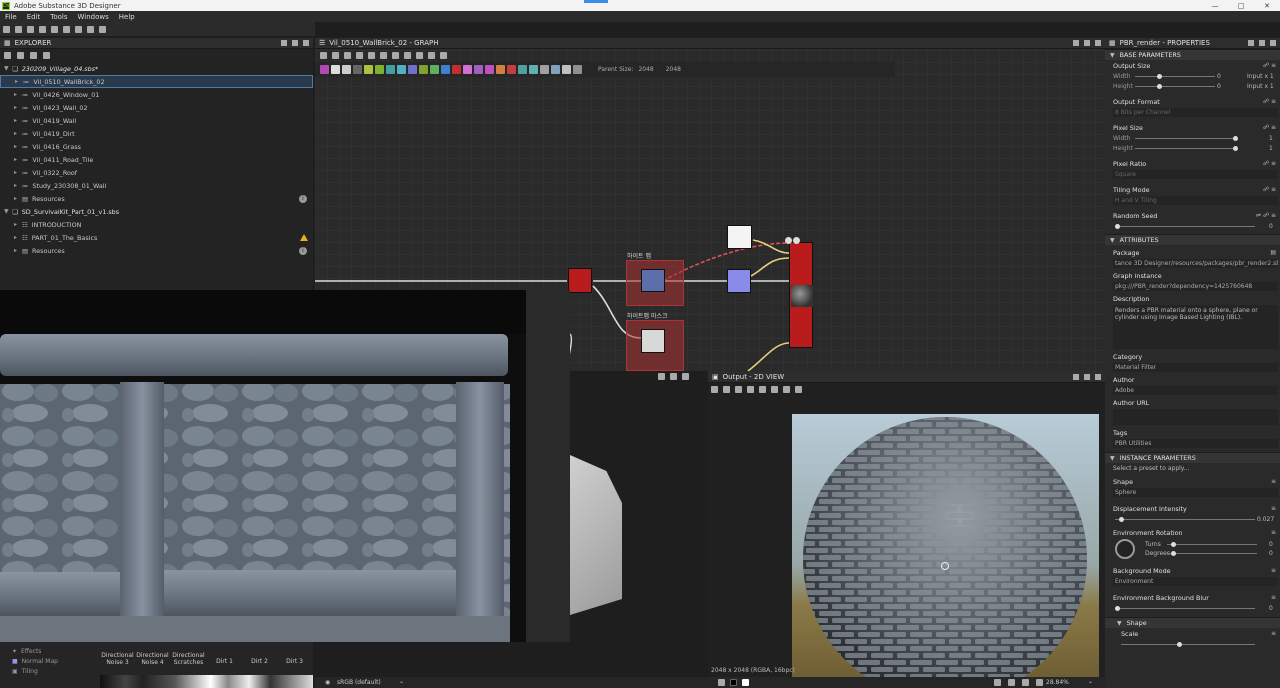 The height and width of the screenshot is (688, 1280). I want to click on output-width-slider, so click(1175, 76).